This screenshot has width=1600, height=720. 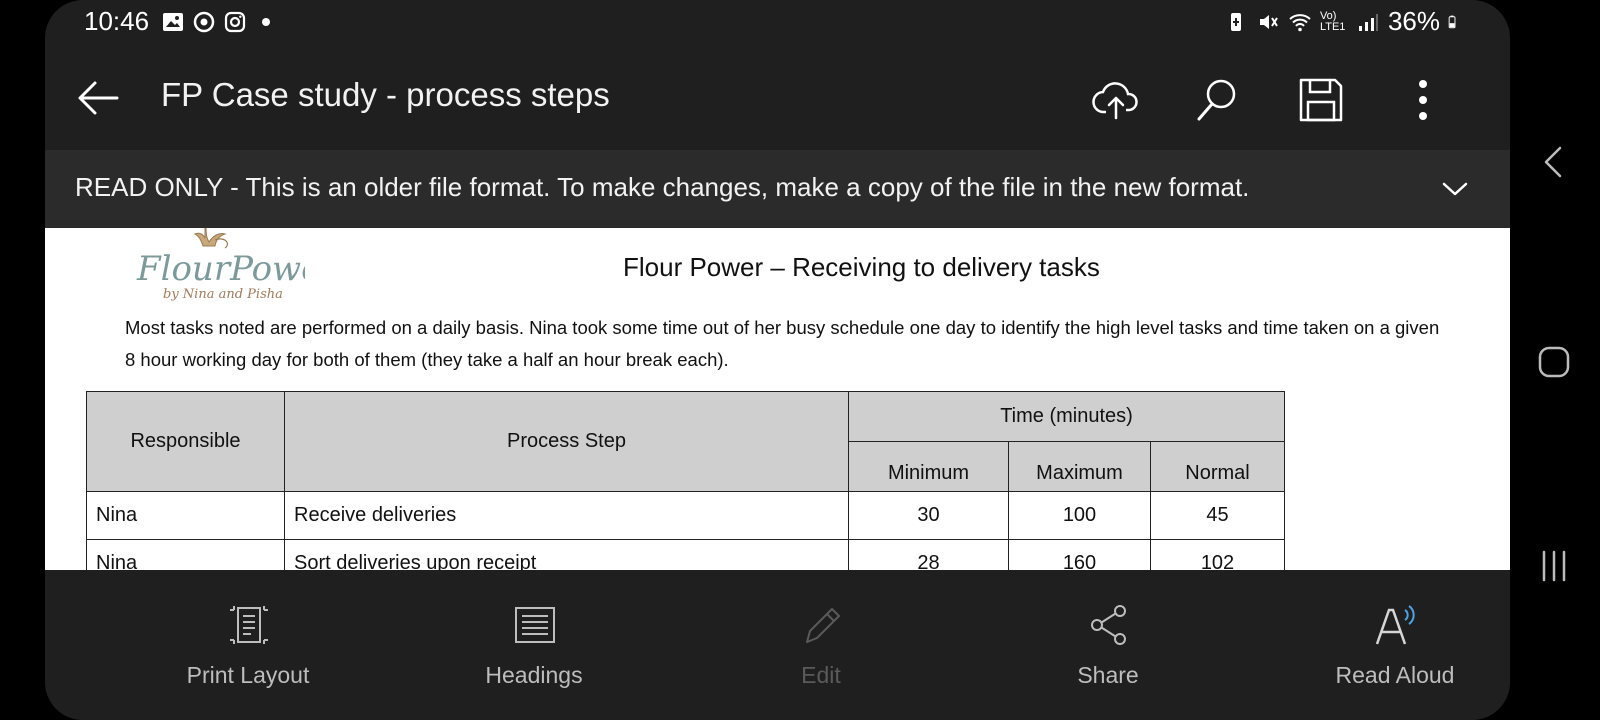 What do you see at coordinates (566, 441) in the screenshot?
I see `header-process-step: Process Step` at bounding box center [566, 441].